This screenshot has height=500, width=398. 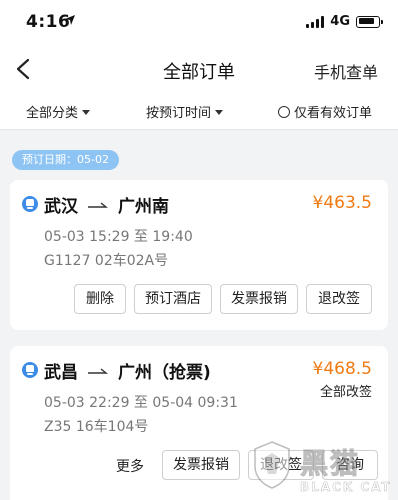 I want to click on refund-change-button: 退改签, so click(x=339, y=299).